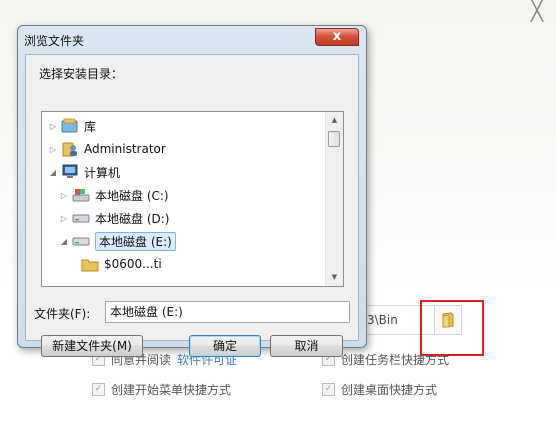 This screenshot has width=556, height=423. Describe the element at coordinates (133, 264) in the screenshot. I see `tree-item-label: $0600...ti` at that location.